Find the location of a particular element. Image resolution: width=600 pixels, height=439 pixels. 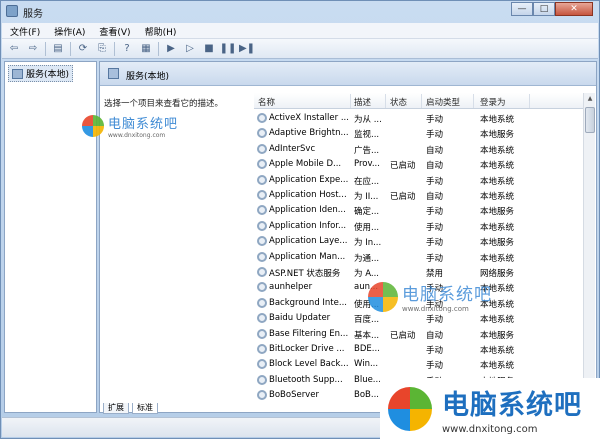

service-row: Apple Mobile D... Prov... 已启动 自动 本地系统 is located at coordinates (419, 163).